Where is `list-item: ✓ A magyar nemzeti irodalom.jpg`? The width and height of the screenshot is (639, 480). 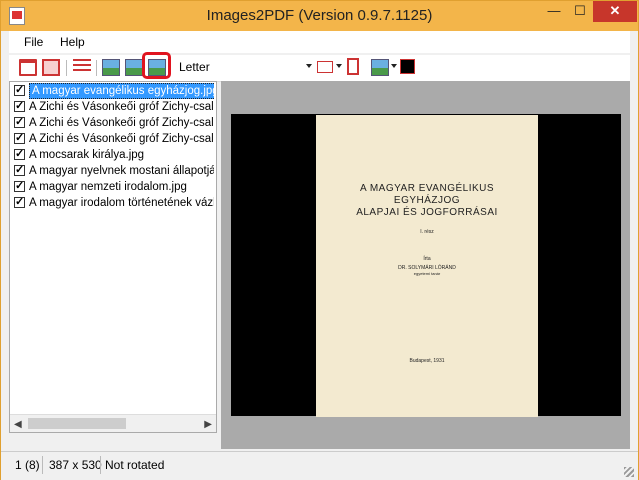
list-item: ✓ A magyar nemzeti irodalom.jpg is located at coordinates (114, 187).